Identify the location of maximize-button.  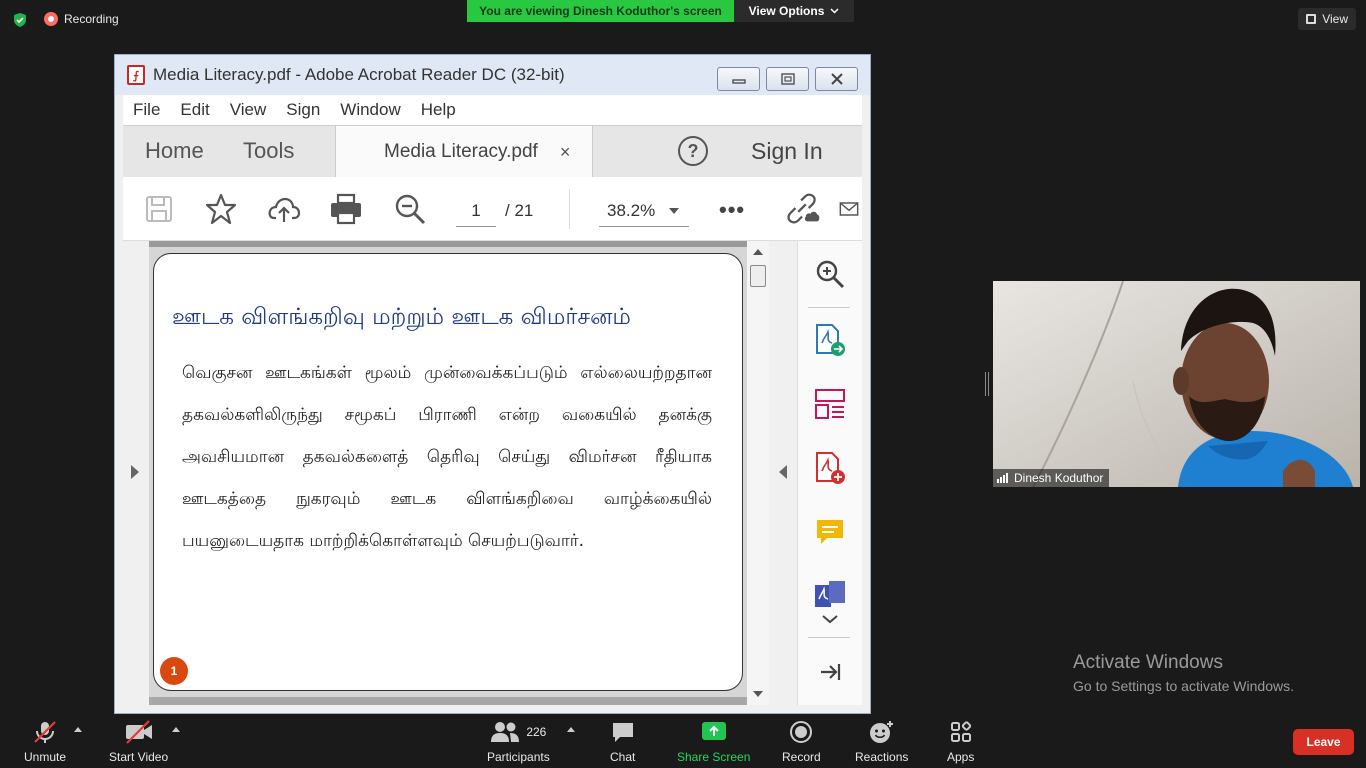
(787, 79).